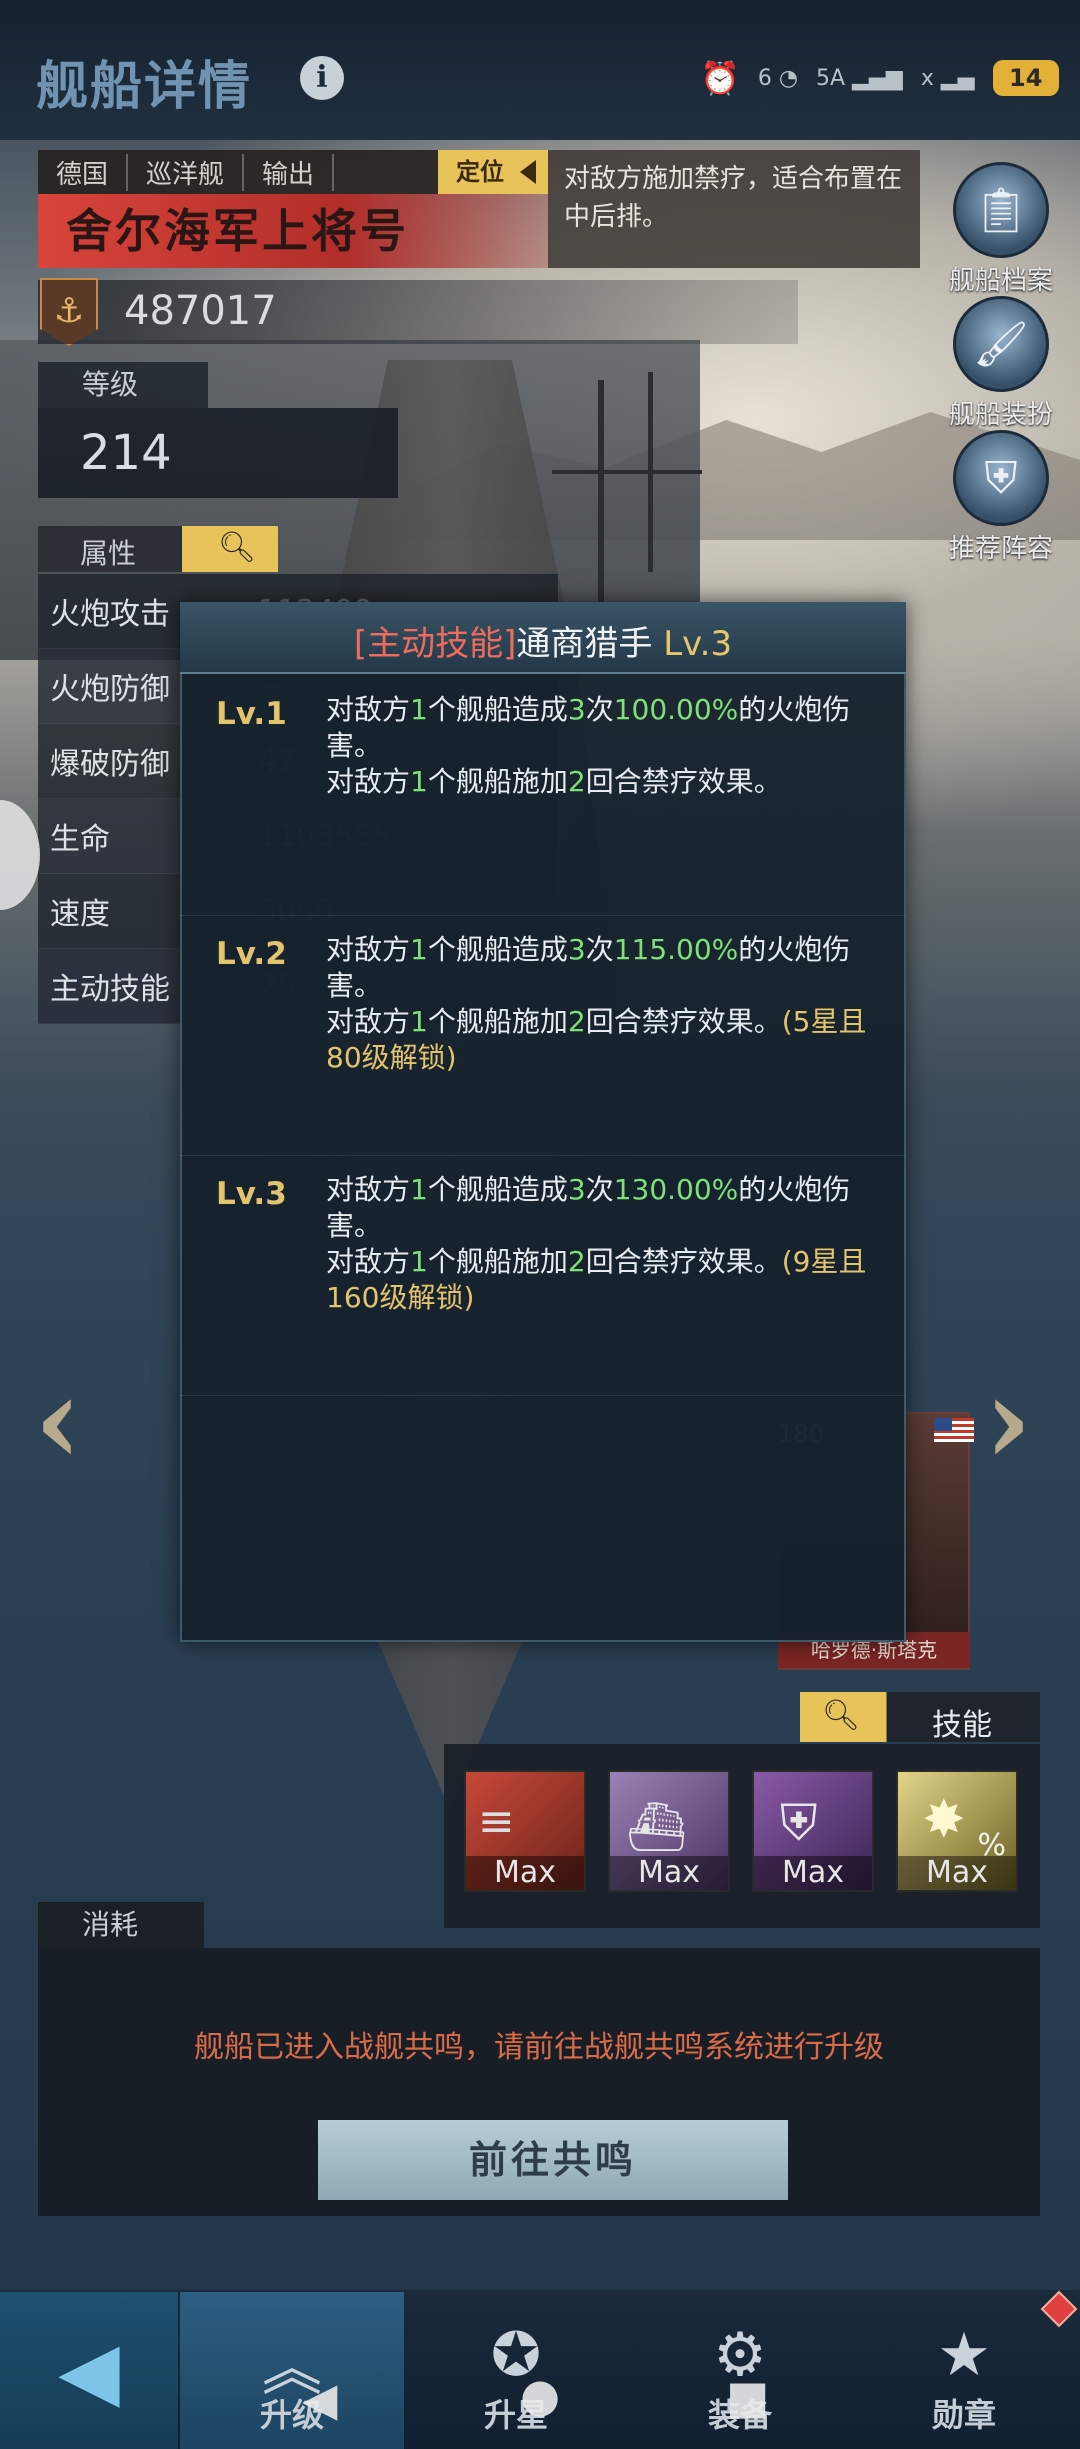 Image resolution: width=1080 pixels, height=2449 pixels. I want to click on clipboard-icon: 📋︎, so click(1001, 210).